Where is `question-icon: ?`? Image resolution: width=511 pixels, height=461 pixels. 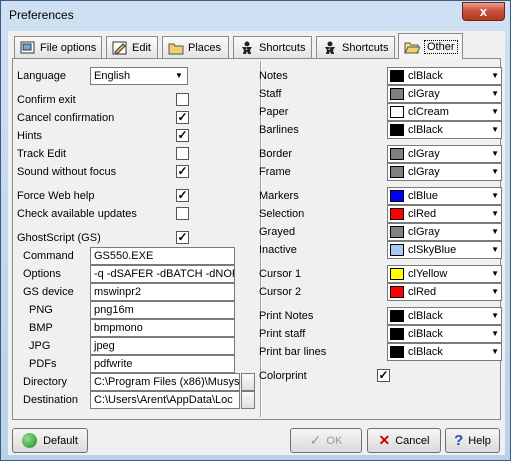 question-icon: ? is located at coordinates (459, 440).